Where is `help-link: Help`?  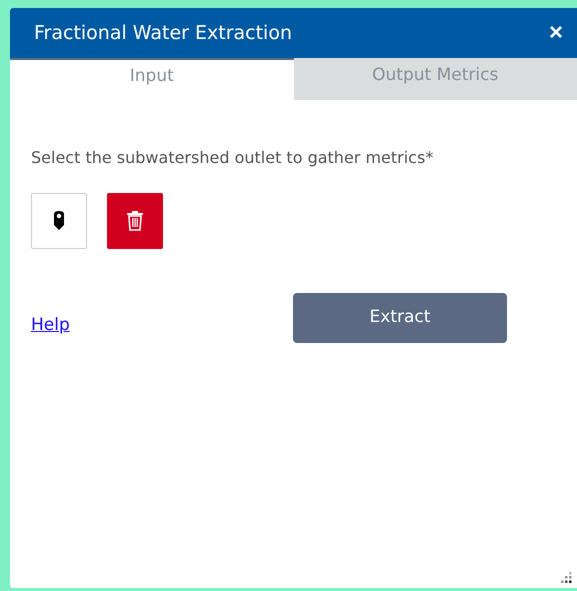
help-link: Help is located at coordinates (50, 325).